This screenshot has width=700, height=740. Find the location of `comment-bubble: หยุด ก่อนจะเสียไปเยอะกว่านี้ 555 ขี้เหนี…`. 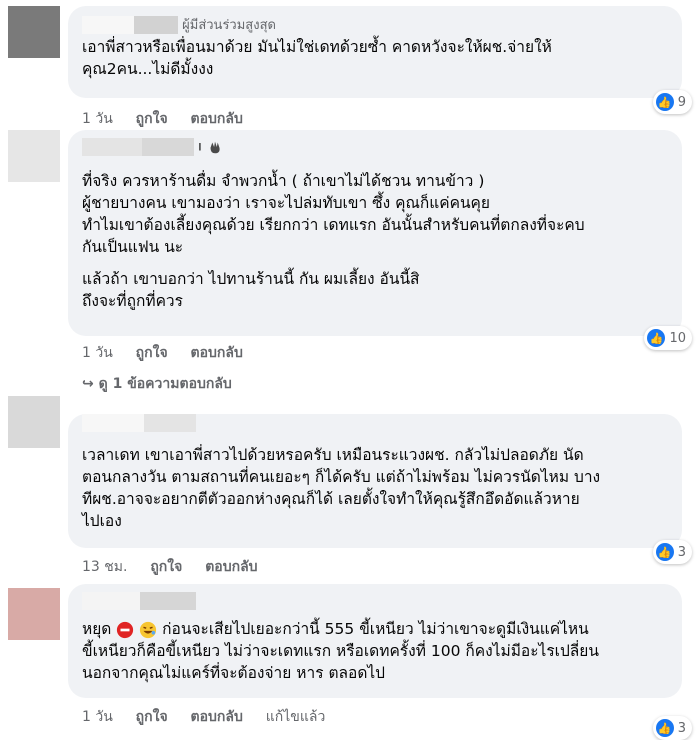

comment-bubble: หยุด ก่อนจะเสียไปเยอะกว่านี้ 555 ขี้เหนี… is located at coordinates (375, 641).